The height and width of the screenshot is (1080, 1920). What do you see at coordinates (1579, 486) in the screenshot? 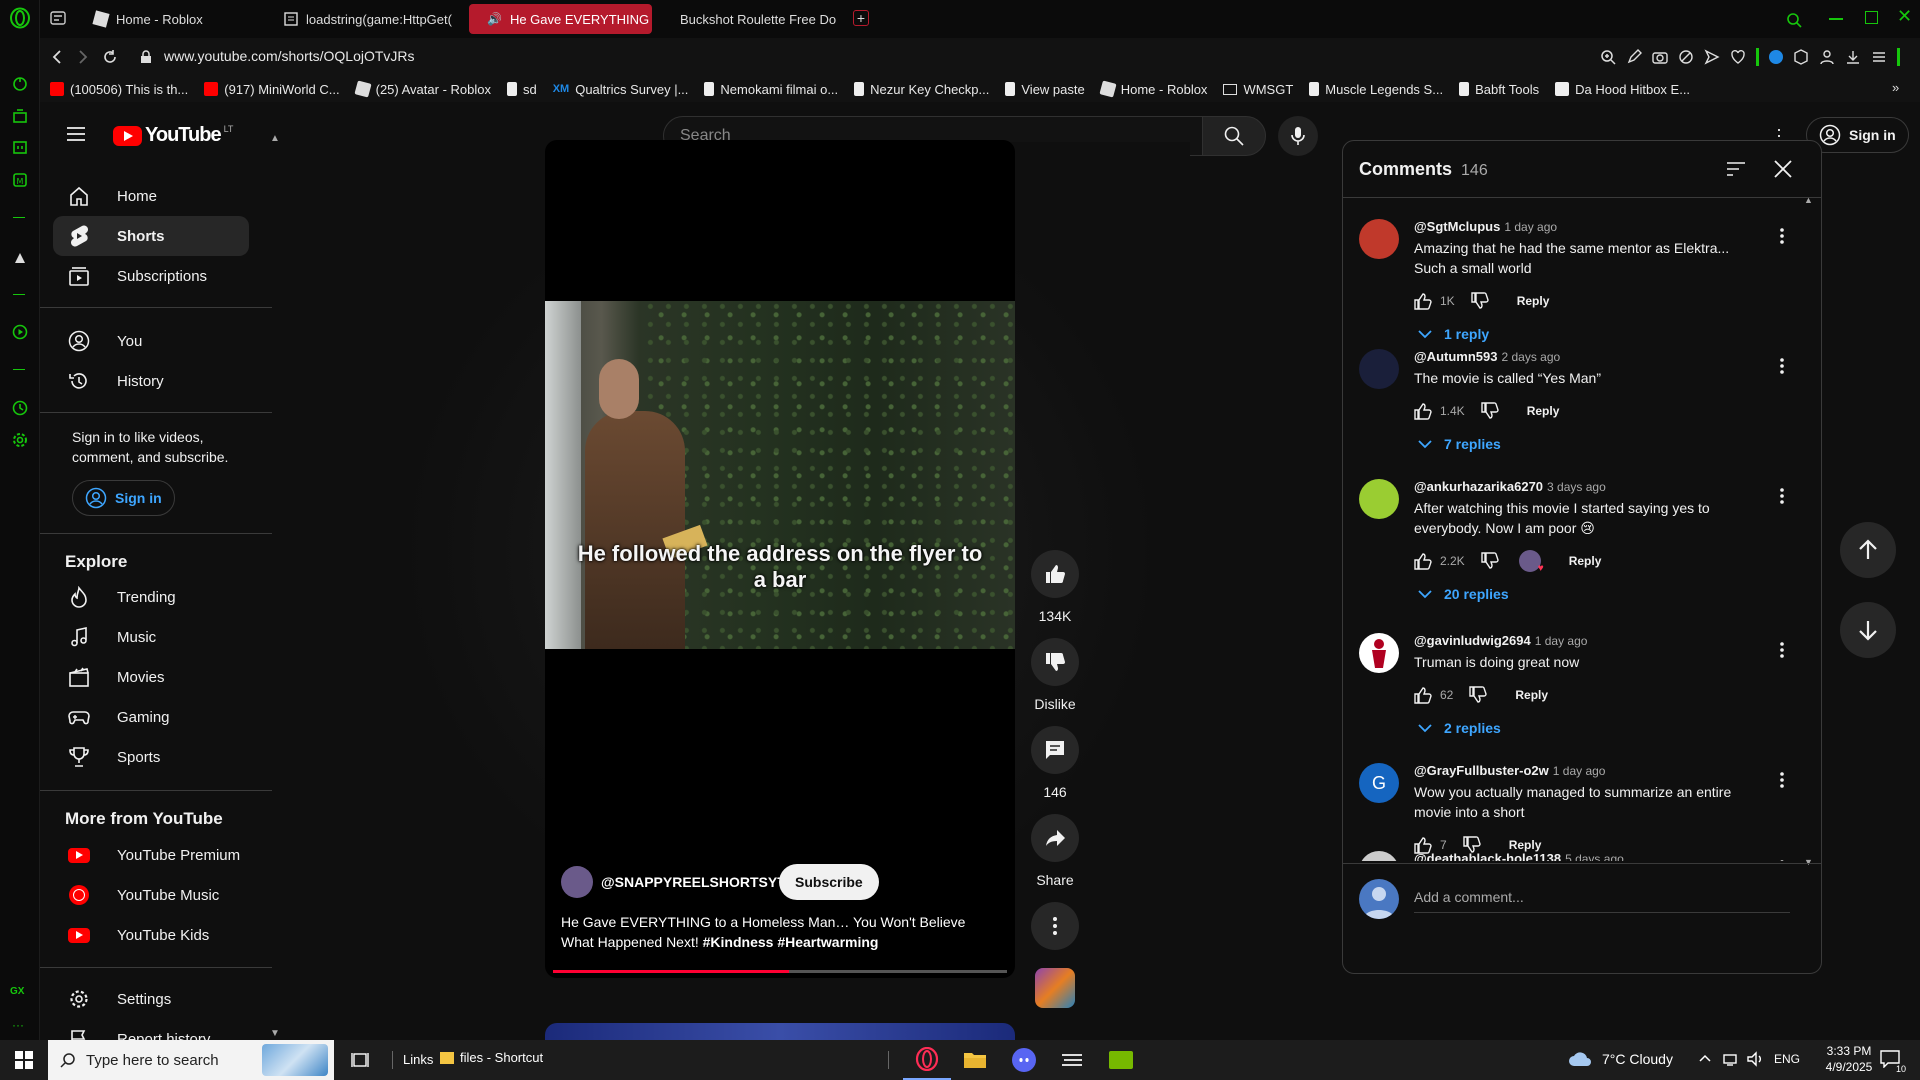
I see `comment-author: @ankurhazarika6270 3 days ago` at bounding box center [1579, 486].